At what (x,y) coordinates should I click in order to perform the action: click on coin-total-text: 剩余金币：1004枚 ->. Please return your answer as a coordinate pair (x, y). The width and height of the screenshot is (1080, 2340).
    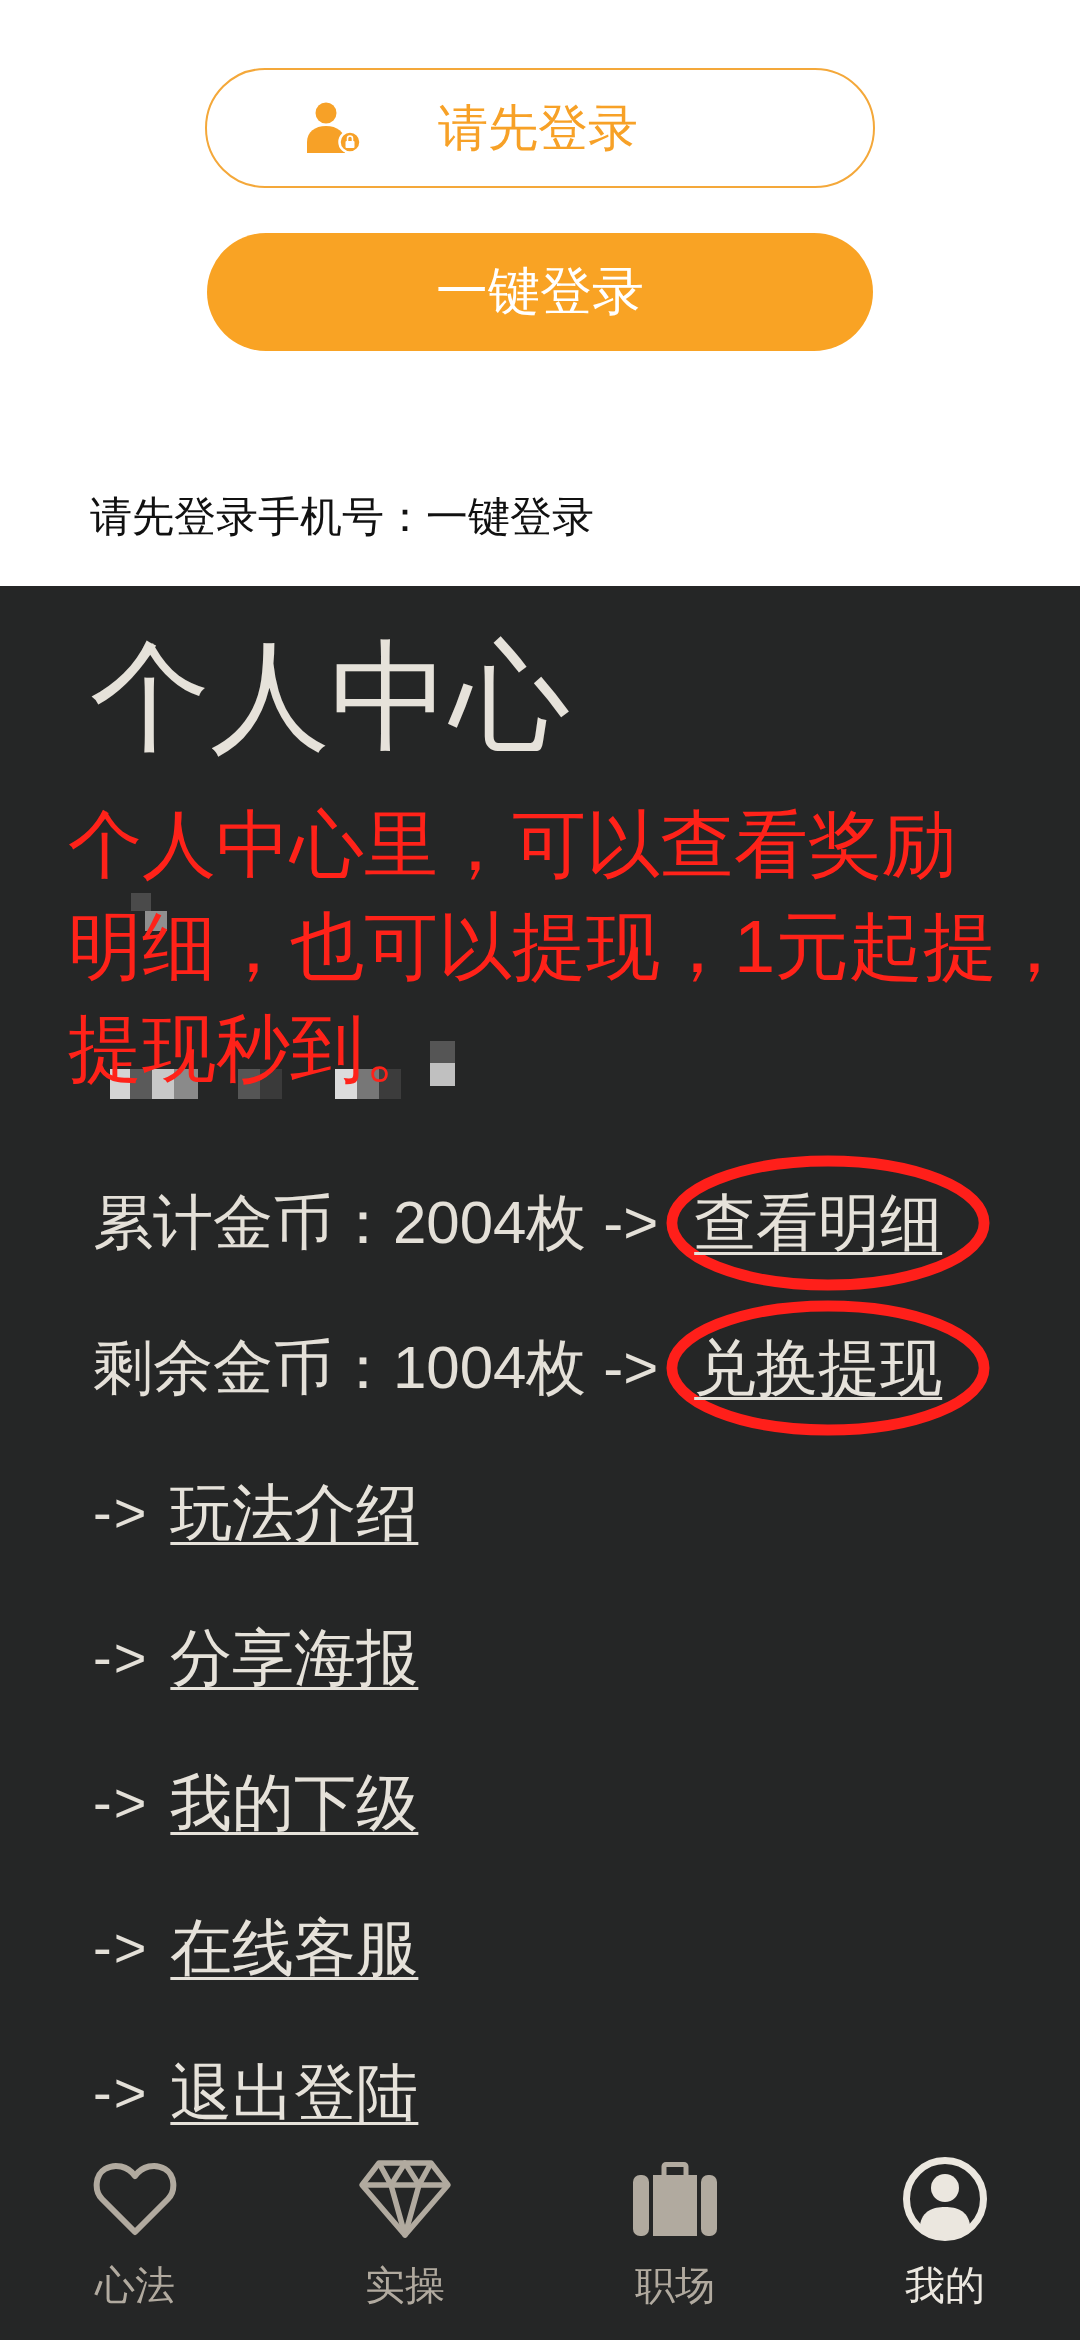
    Looking at the image, I should click on (376, 1368).